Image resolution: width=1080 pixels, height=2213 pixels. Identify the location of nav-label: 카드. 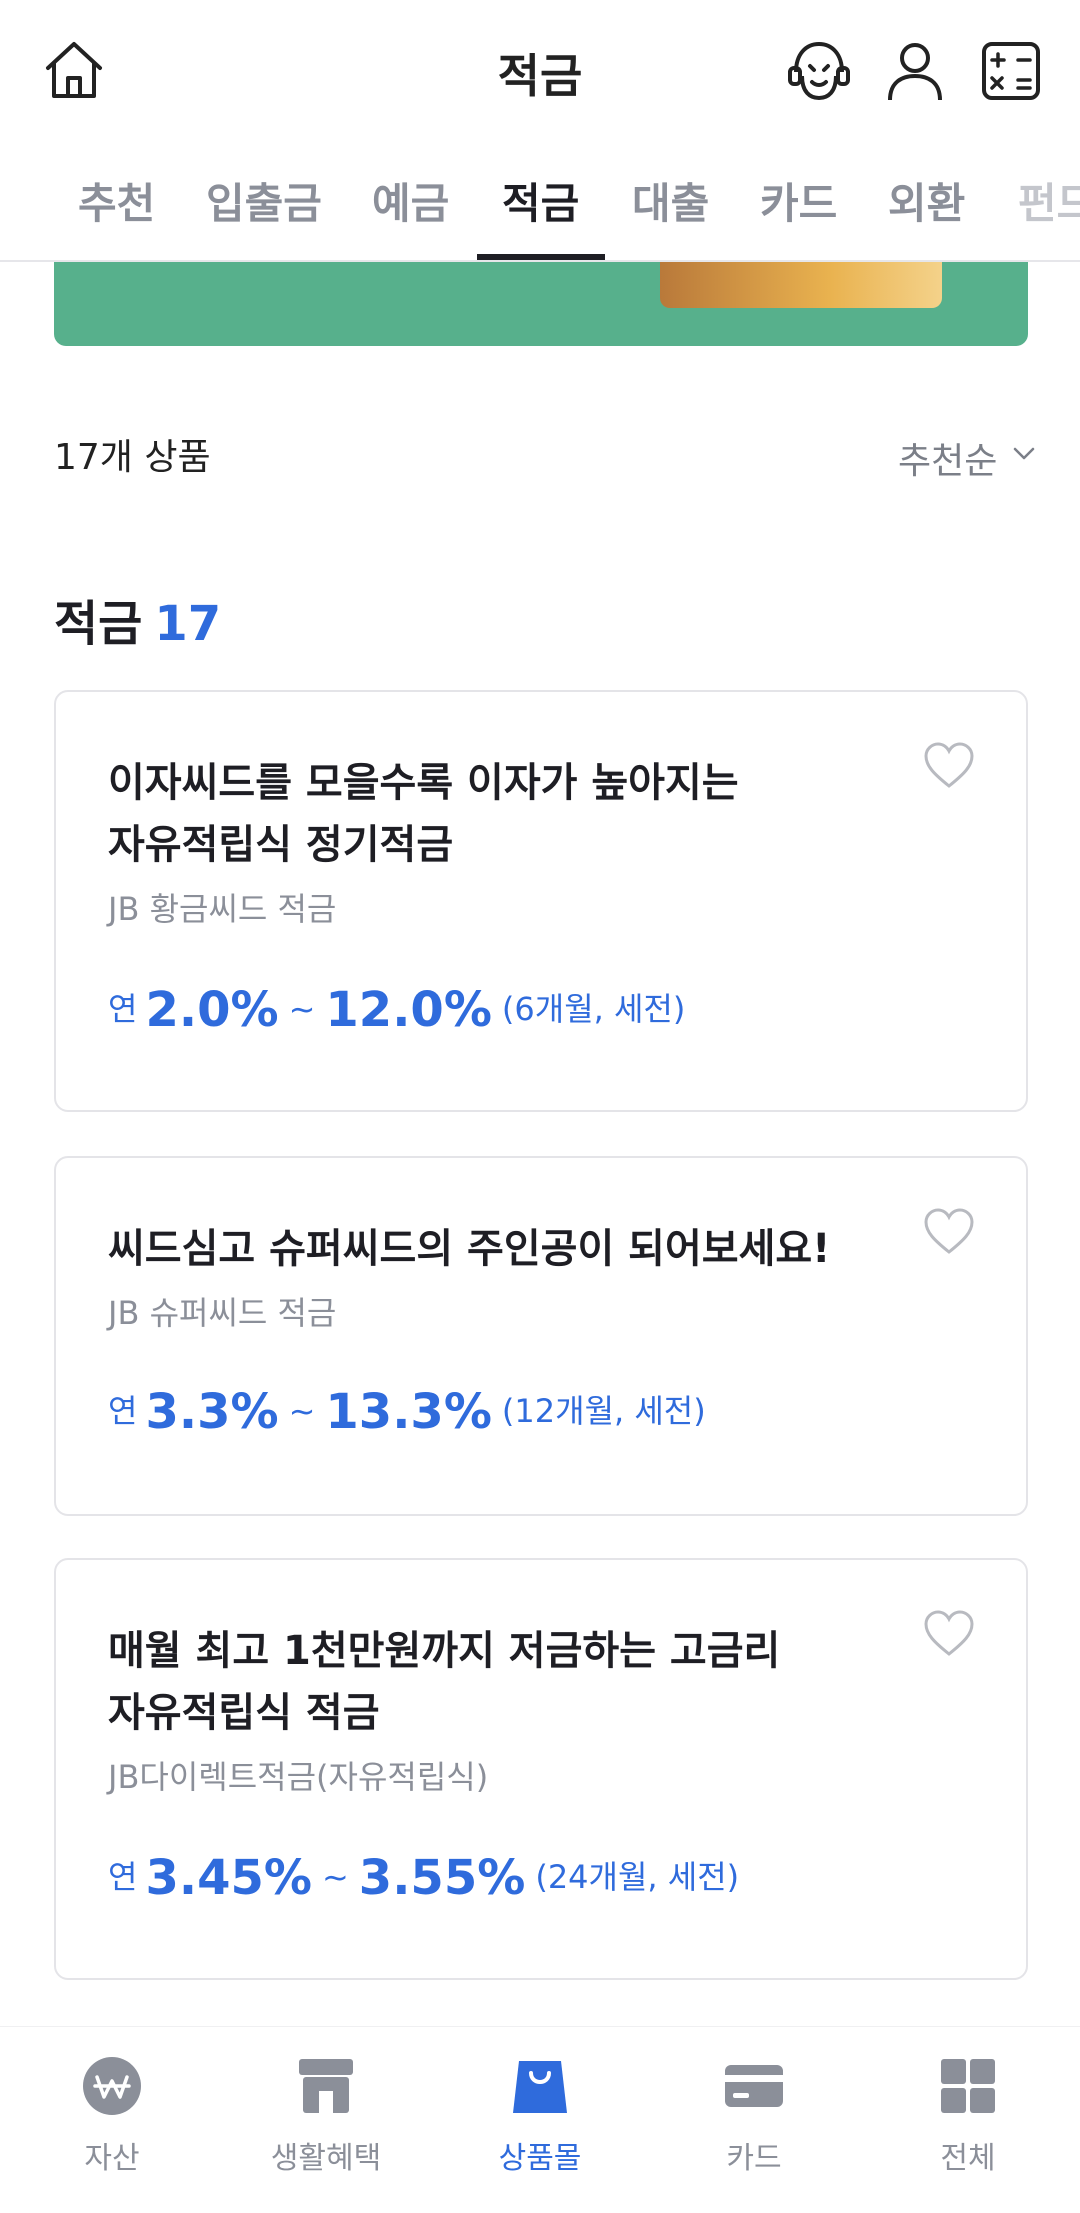
(754, 2158).